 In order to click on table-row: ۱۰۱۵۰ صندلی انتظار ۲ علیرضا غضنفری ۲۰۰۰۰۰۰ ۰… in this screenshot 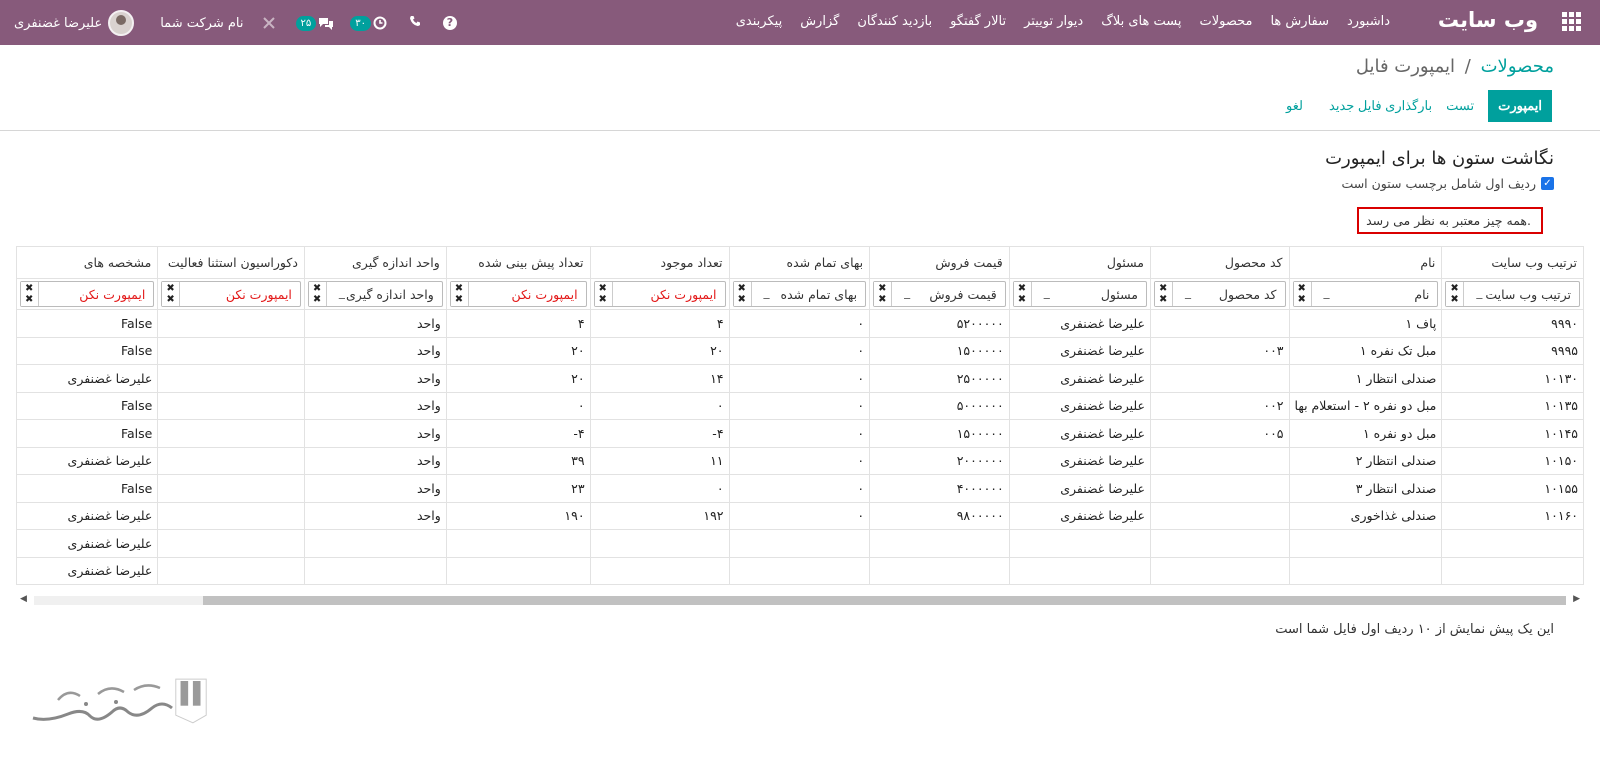, I will do `click(800, 460)`.